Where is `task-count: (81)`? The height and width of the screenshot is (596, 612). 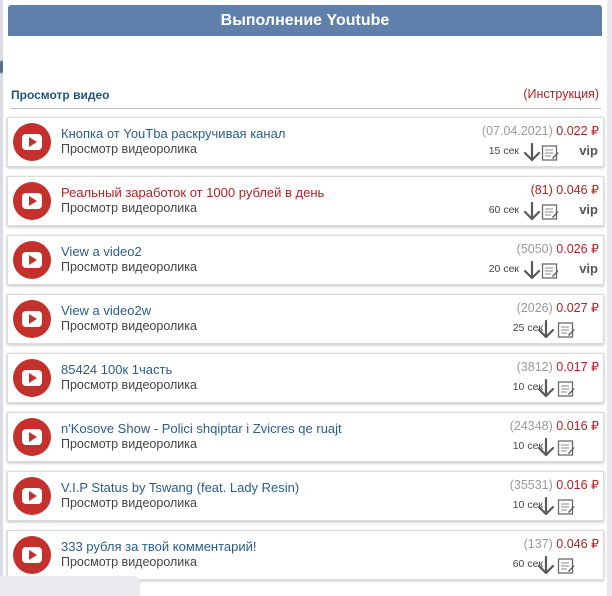 task-count: (81) is located at coordinates (541, 190).